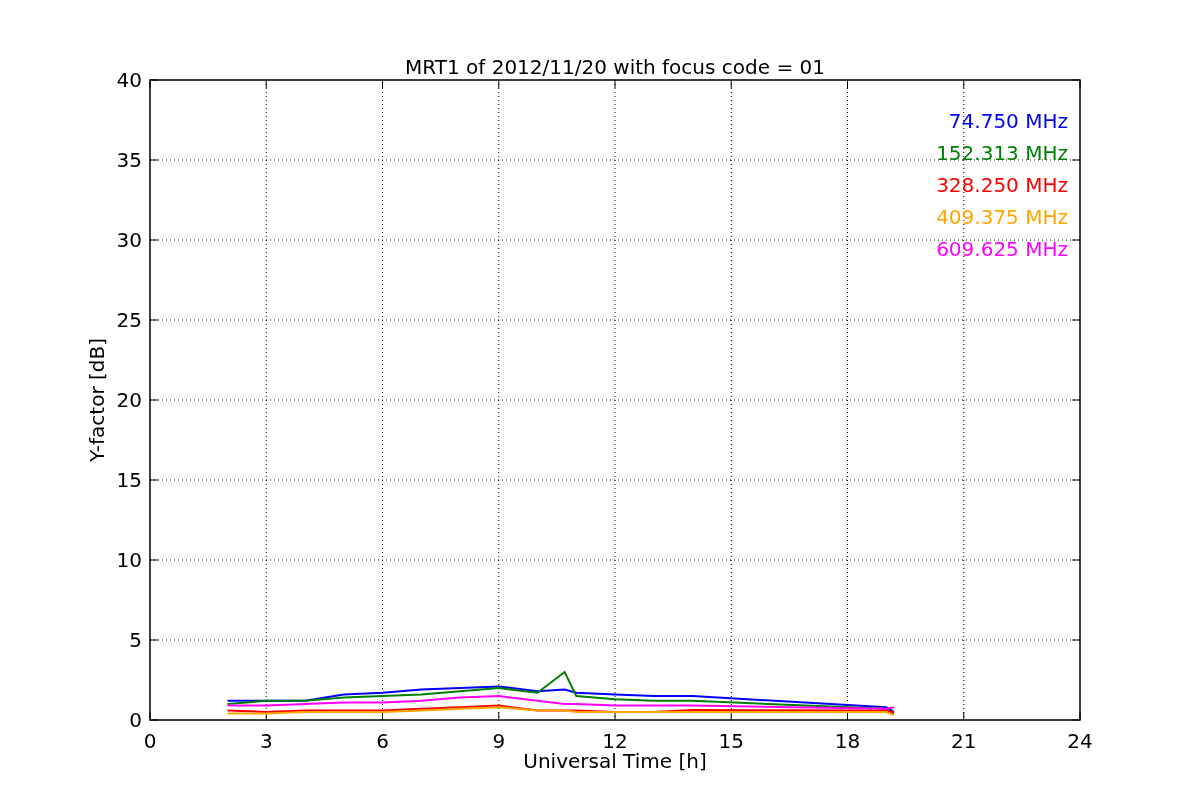 The width and height of the screenshot is (1200, 800). What do you see at coordinates (129, 320) in the screenshot?
I see `y-tick-label: 25` at bounding box center [129, 320].